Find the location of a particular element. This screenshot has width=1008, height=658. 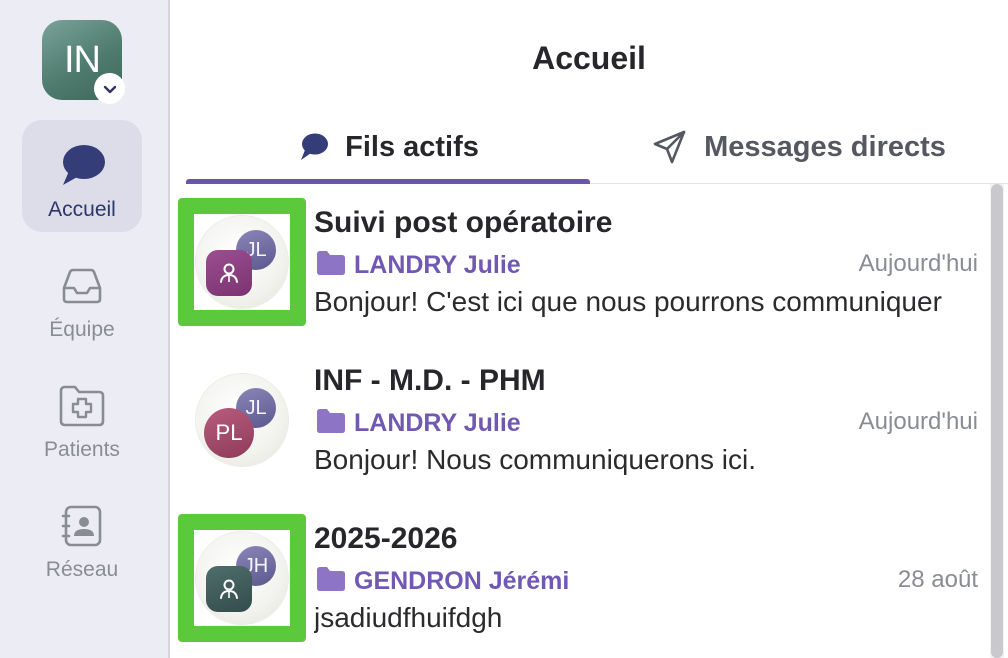

sidebar-item-patients: Patients is located at coordinates (82, 416).